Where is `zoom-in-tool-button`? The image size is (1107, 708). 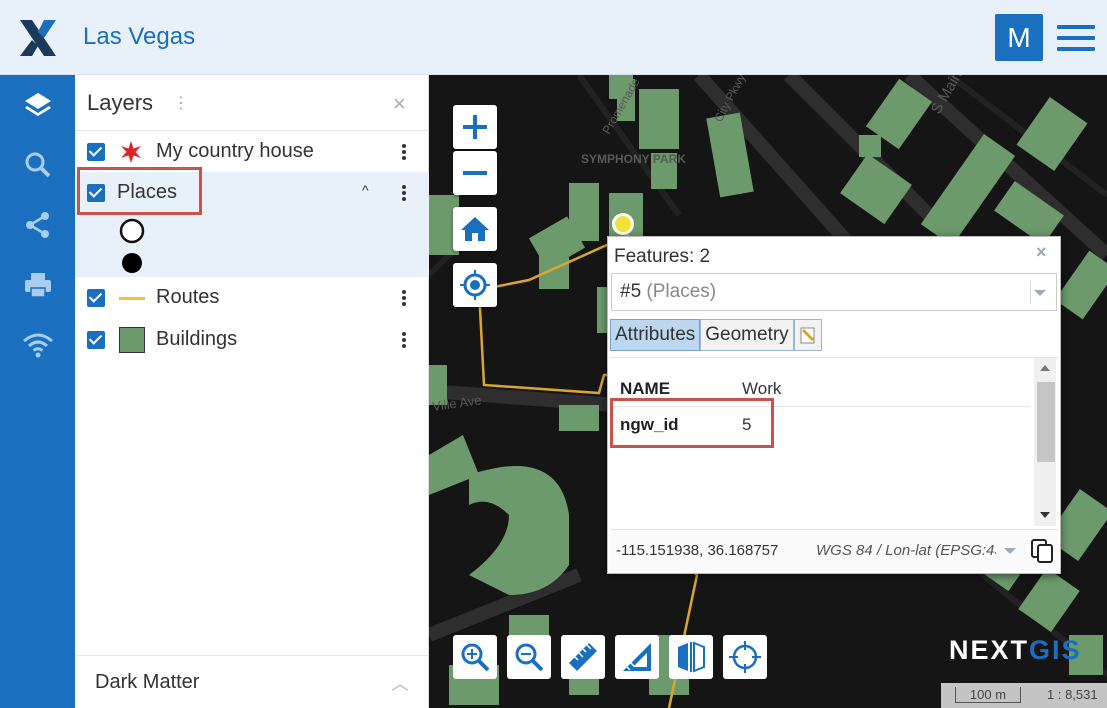
zoom-in-tool-button is located at coordinates (475, 657).